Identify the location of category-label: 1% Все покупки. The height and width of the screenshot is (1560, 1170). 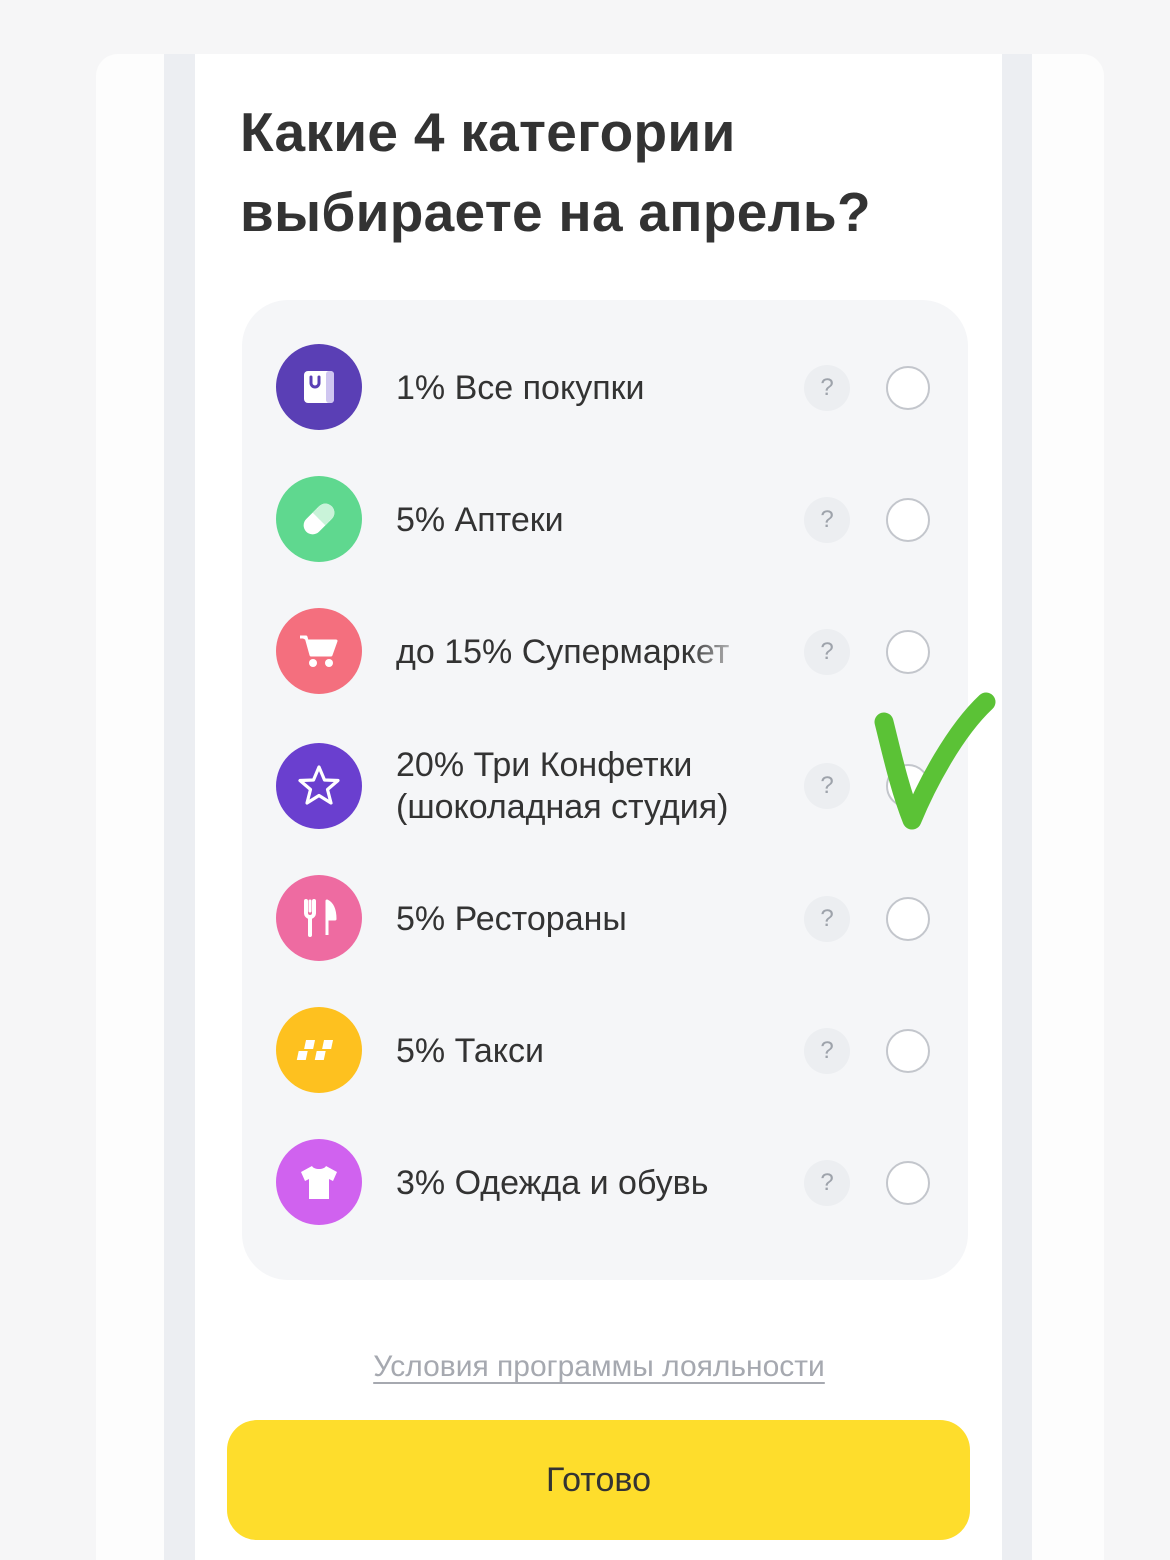
(520, 388).